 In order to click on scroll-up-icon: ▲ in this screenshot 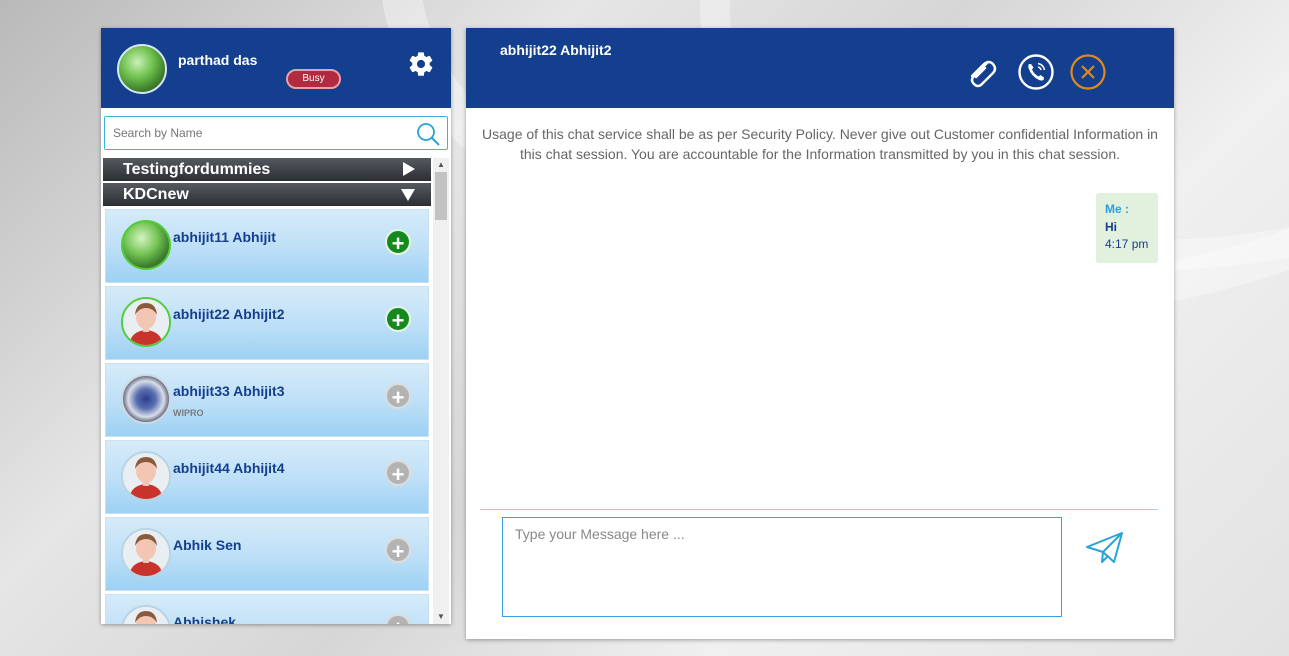, I will do `click(441, 165)`.